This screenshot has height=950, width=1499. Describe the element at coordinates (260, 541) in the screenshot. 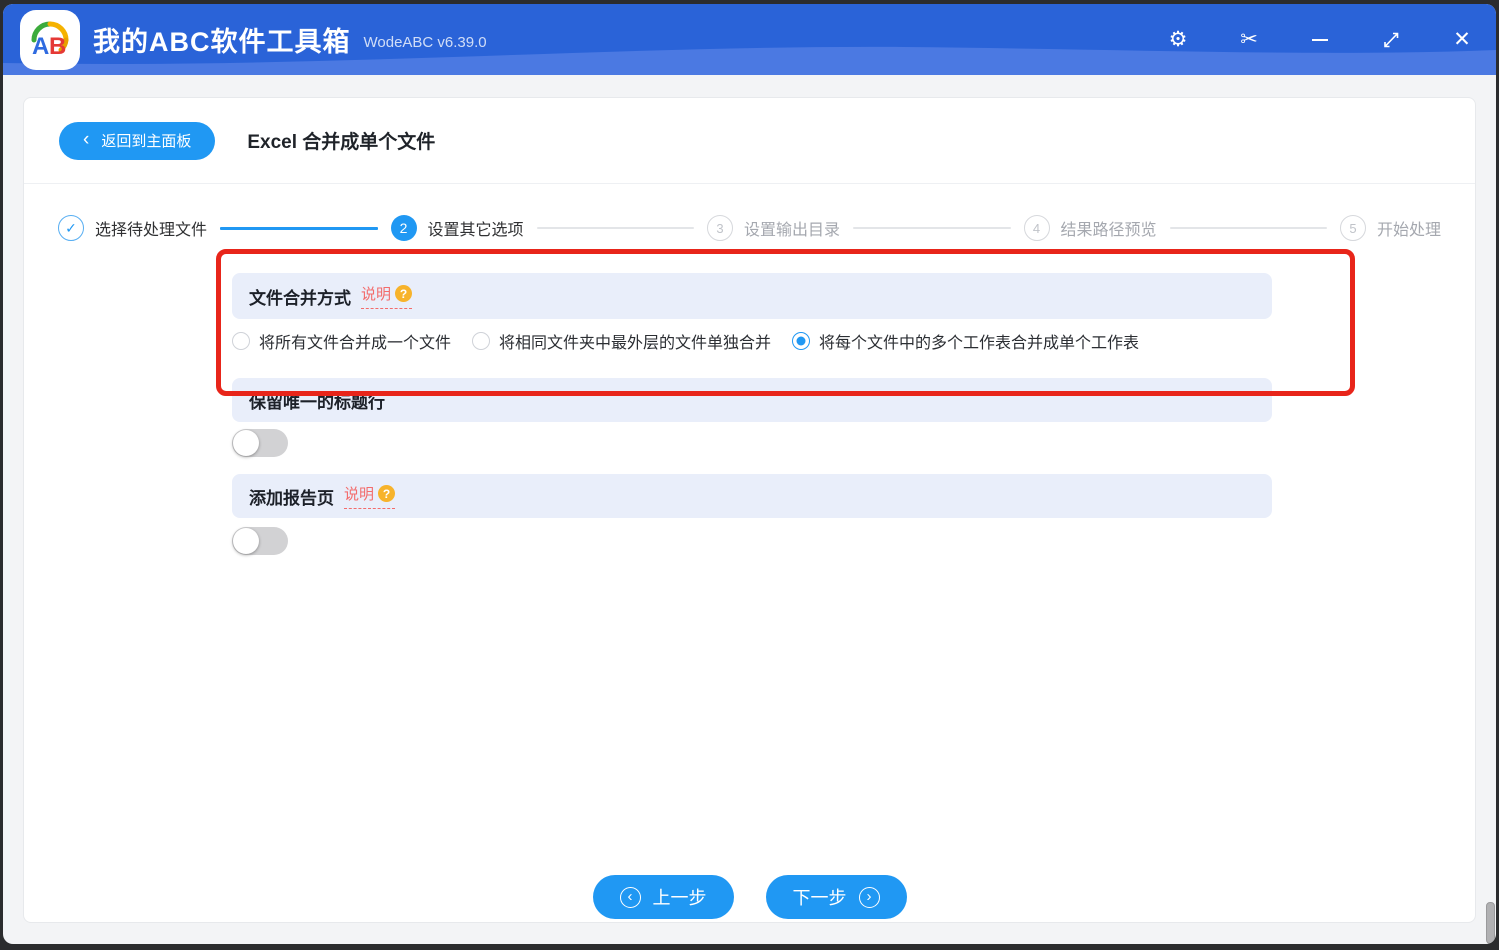

I see `report-page-toggle` at that location.